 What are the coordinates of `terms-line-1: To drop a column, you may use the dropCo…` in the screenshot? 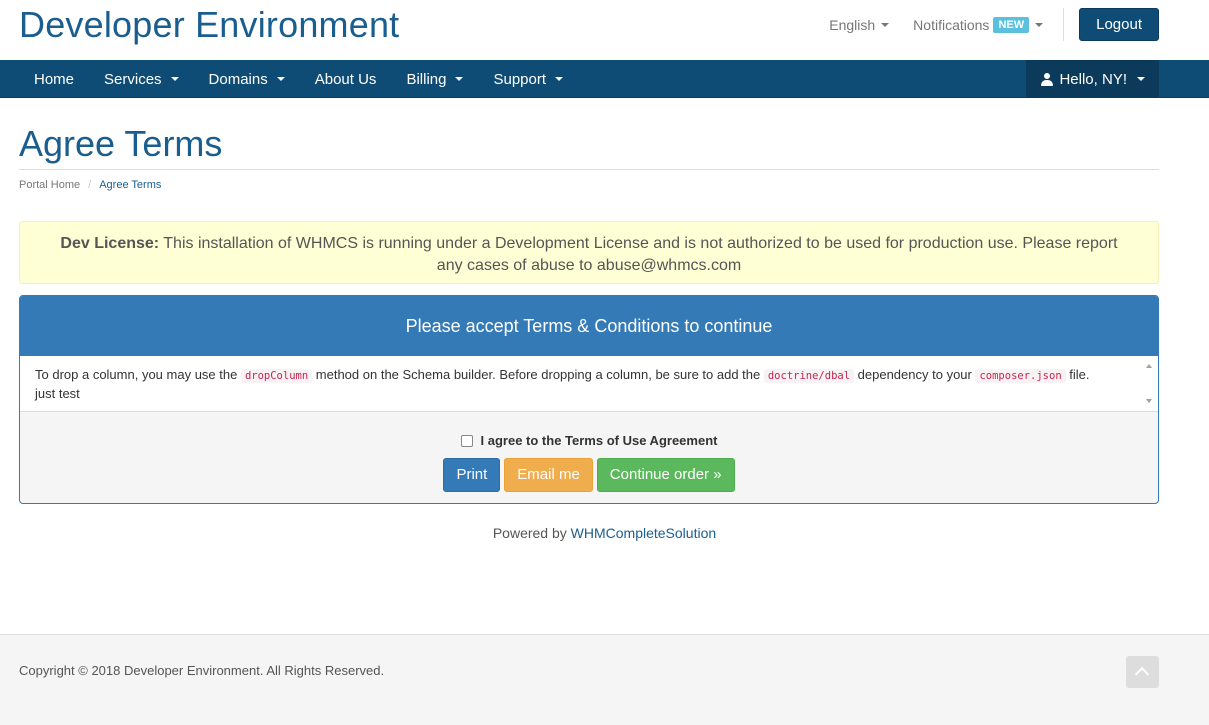 It's located at (576, 375).